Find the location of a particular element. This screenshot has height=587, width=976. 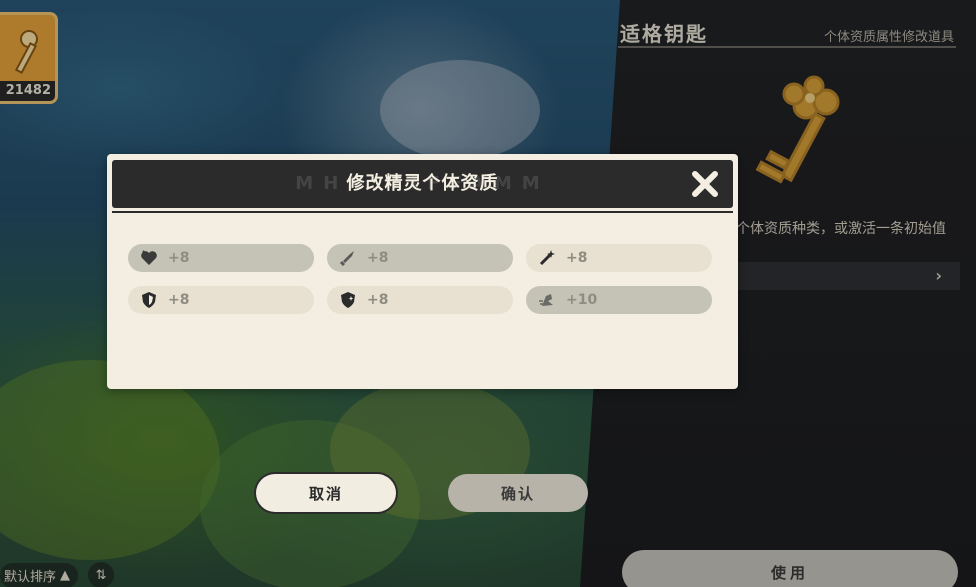

stat-attack: +8 is located at coordinates (420, 258).